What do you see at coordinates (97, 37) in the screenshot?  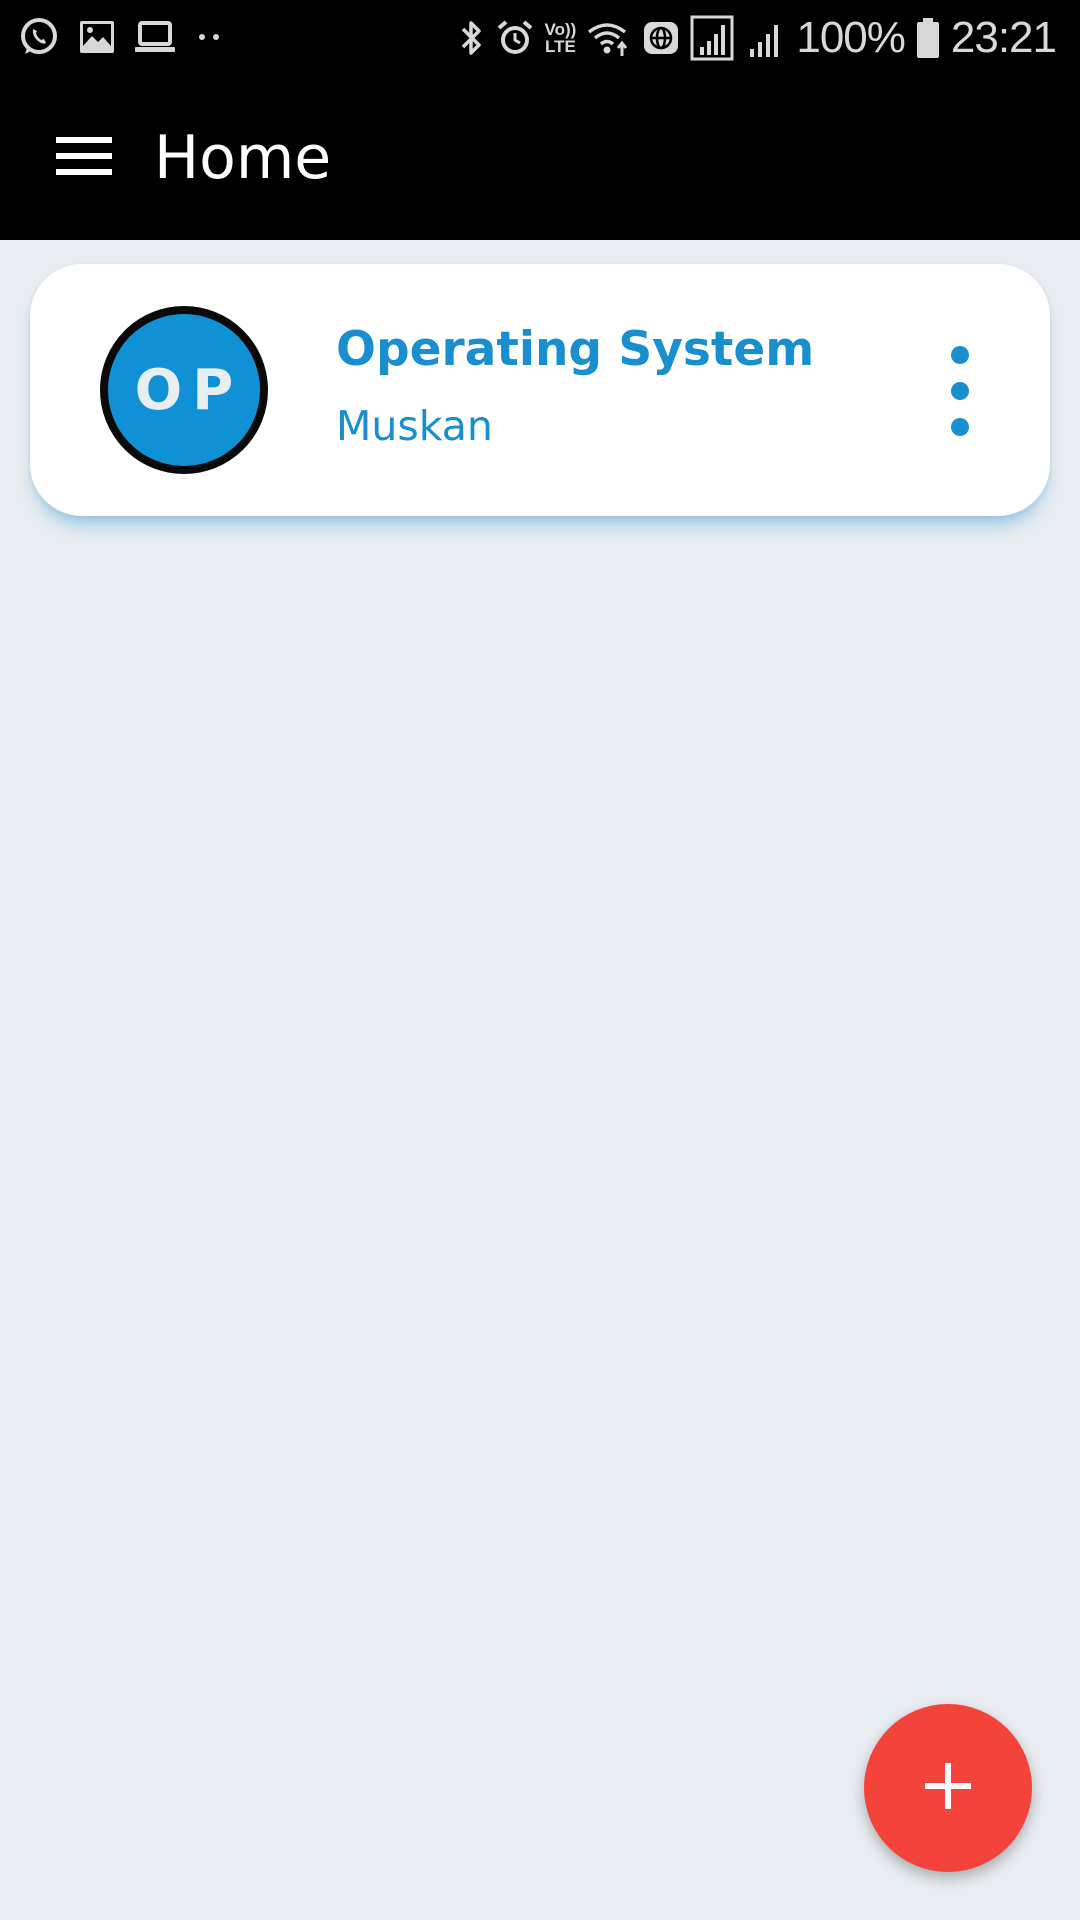 I see `gallery-icon` at bounding box center [97, 37].